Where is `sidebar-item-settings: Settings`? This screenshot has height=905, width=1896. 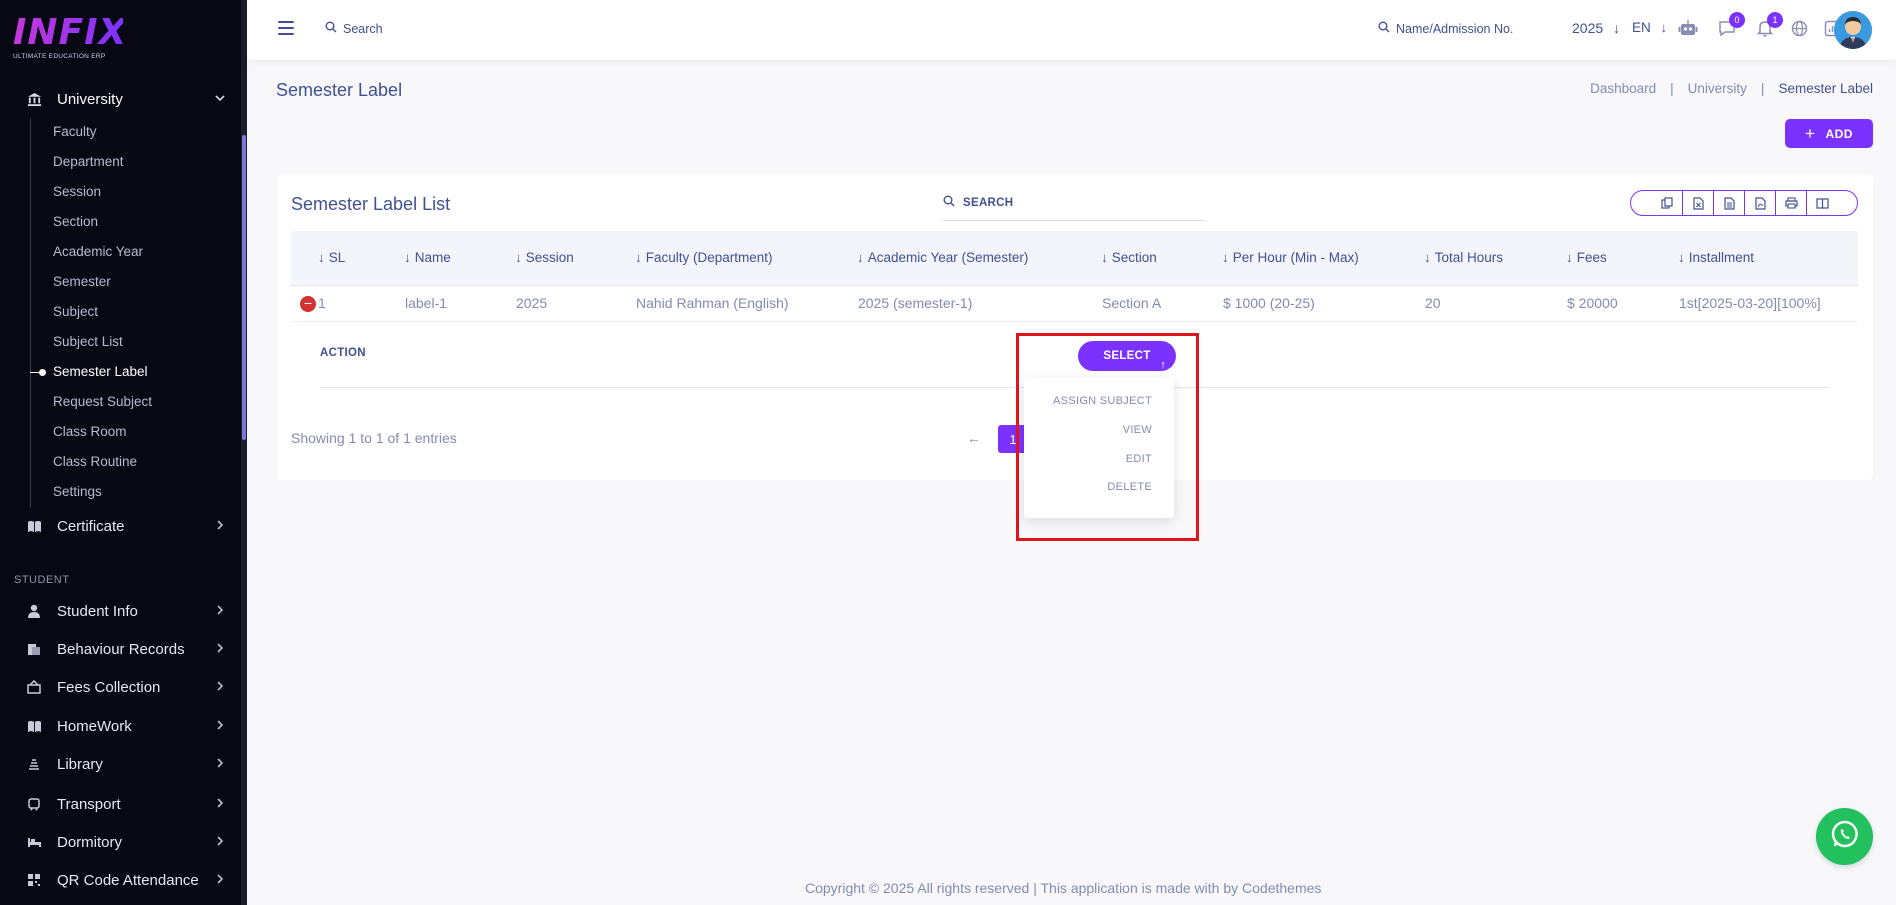
sidebar-item-settings: Settings is located at coordinates (77, 491).